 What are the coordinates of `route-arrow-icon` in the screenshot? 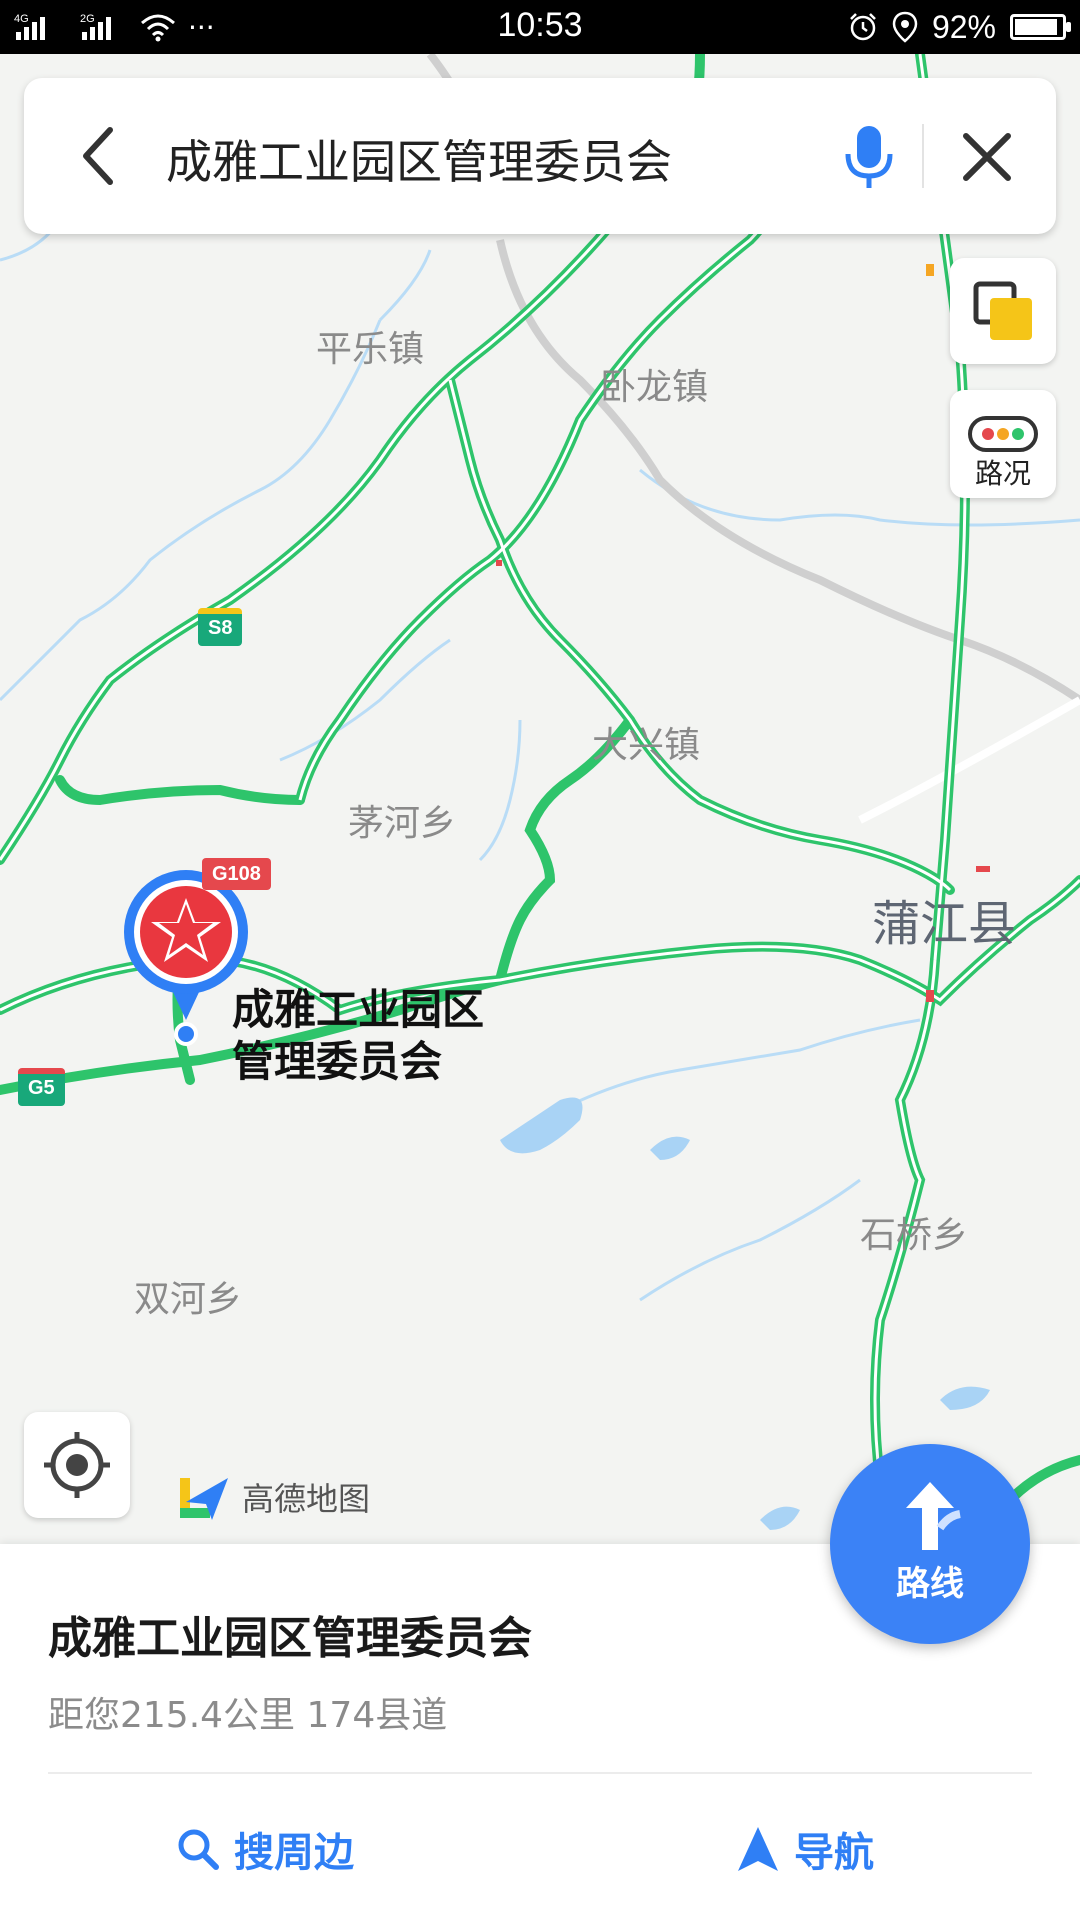 It's located at (933, 1516).